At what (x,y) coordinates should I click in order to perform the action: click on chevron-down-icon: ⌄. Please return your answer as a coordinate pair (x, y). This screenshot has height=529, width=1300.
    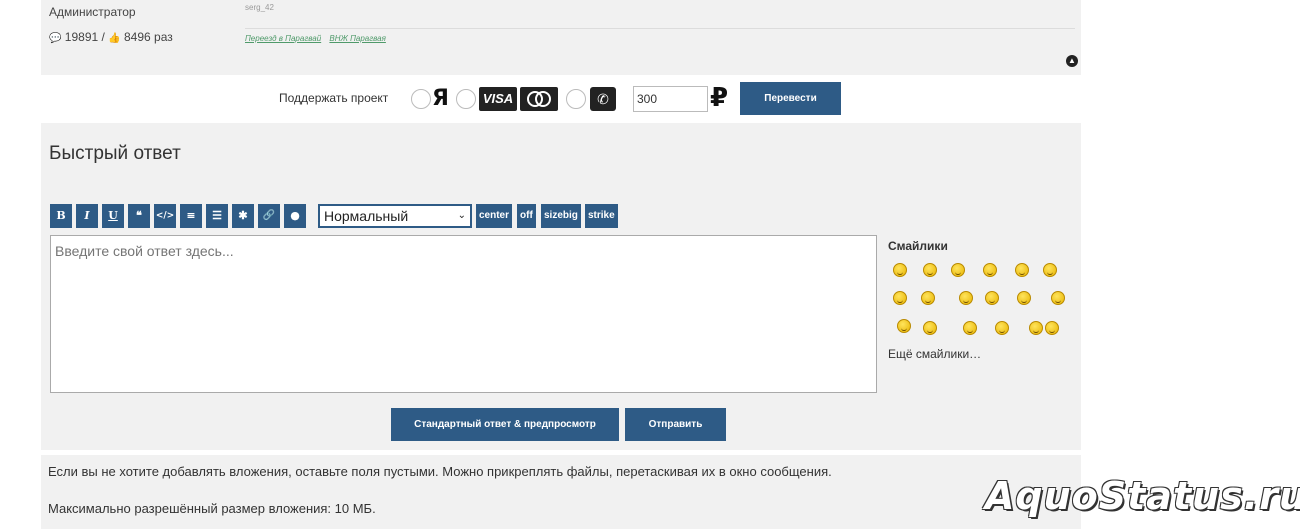
    Looking at the image, I should click on (461, 215).